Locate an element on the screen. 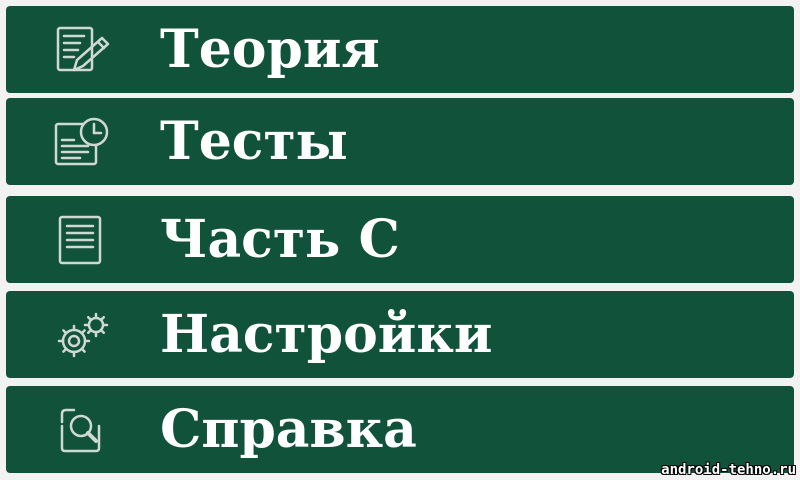  edit-document-icon is located at coordinates (82, 50).